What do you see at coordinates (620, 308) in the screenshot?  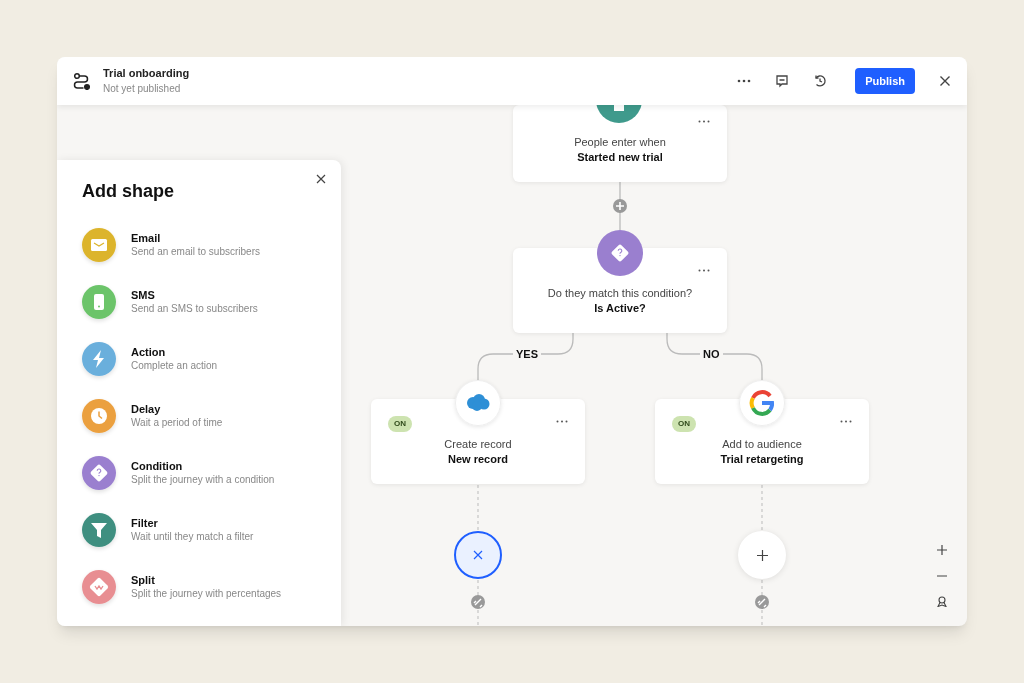 I see `step-value: Is Active?` at bounding box center [620, 308].